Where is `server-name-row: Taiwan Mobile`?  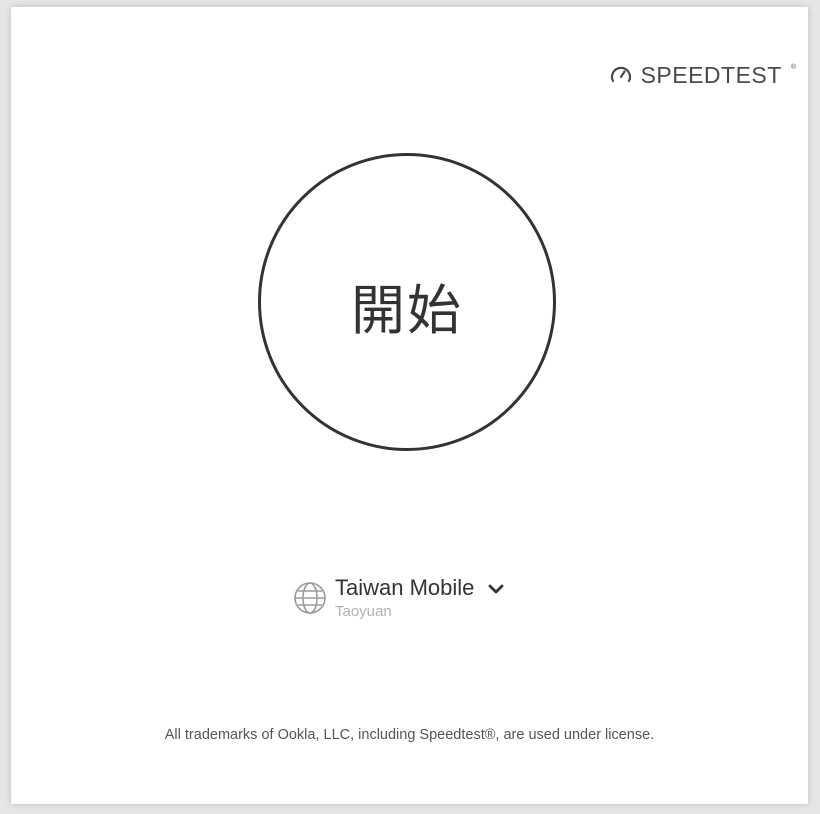
server-name-row: Taiwan Mobile is located at coordinates (419, 588).